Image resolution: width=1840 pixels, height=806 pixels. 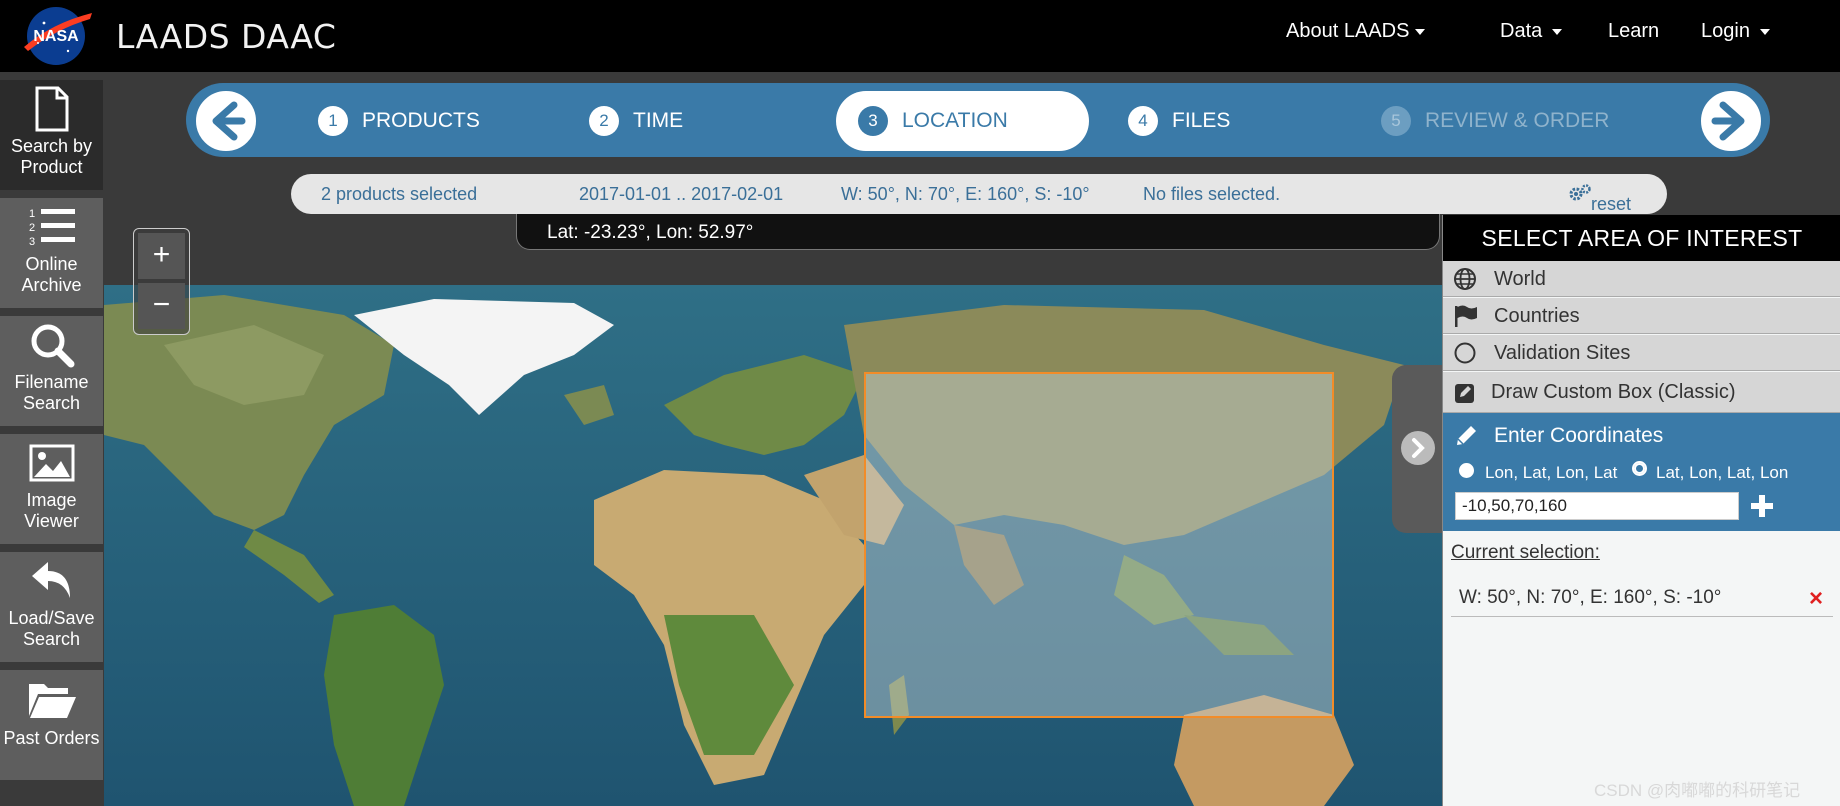 What do you see at coordinates (161, 281) in the screenshot?
I see `zoom-control: + −` at bounding box center [161, 281].